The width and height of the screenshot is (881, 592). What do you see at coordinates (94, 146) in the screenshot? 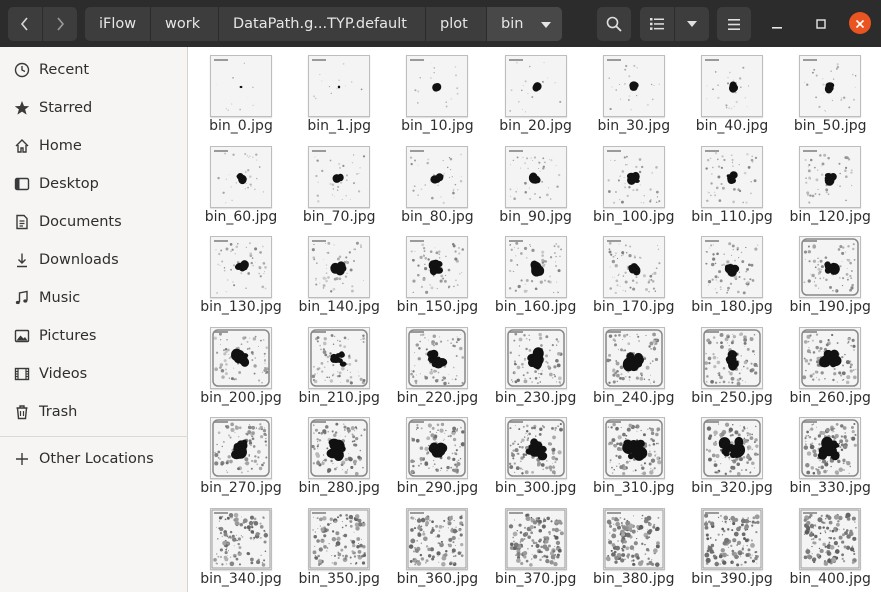
I see `sidebar-item-home: Home` at bounding box center [94, 146].